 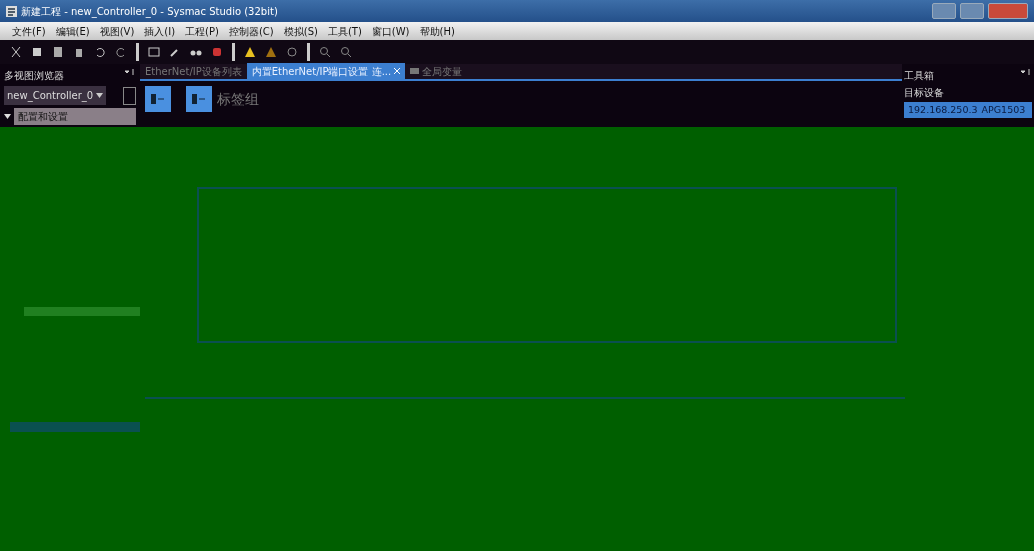 I want to click on zoom-in-icon, so click(x=325, y=52).